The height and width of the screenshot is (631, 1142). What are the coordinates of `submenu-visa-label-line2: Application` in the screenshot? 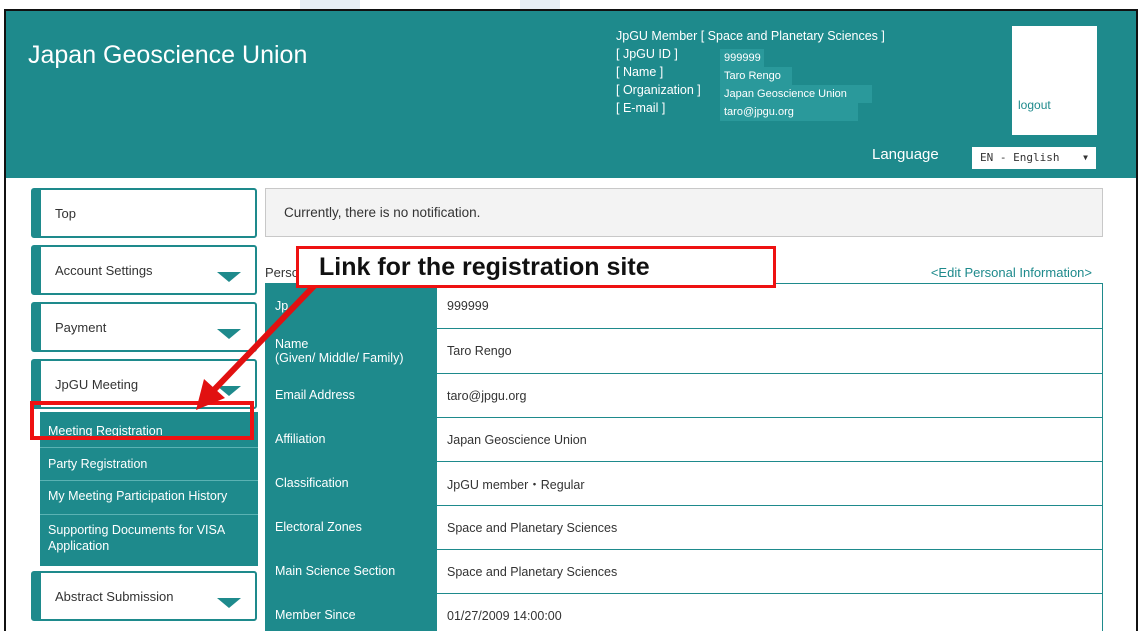 It's located at (79, 545).